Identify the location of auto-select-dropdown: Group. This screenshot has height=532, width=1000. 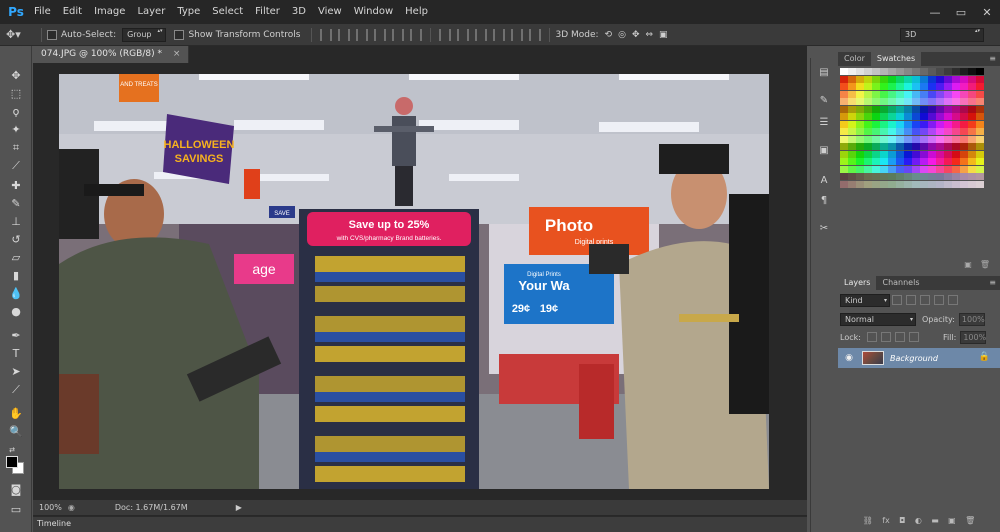
(144, 34).